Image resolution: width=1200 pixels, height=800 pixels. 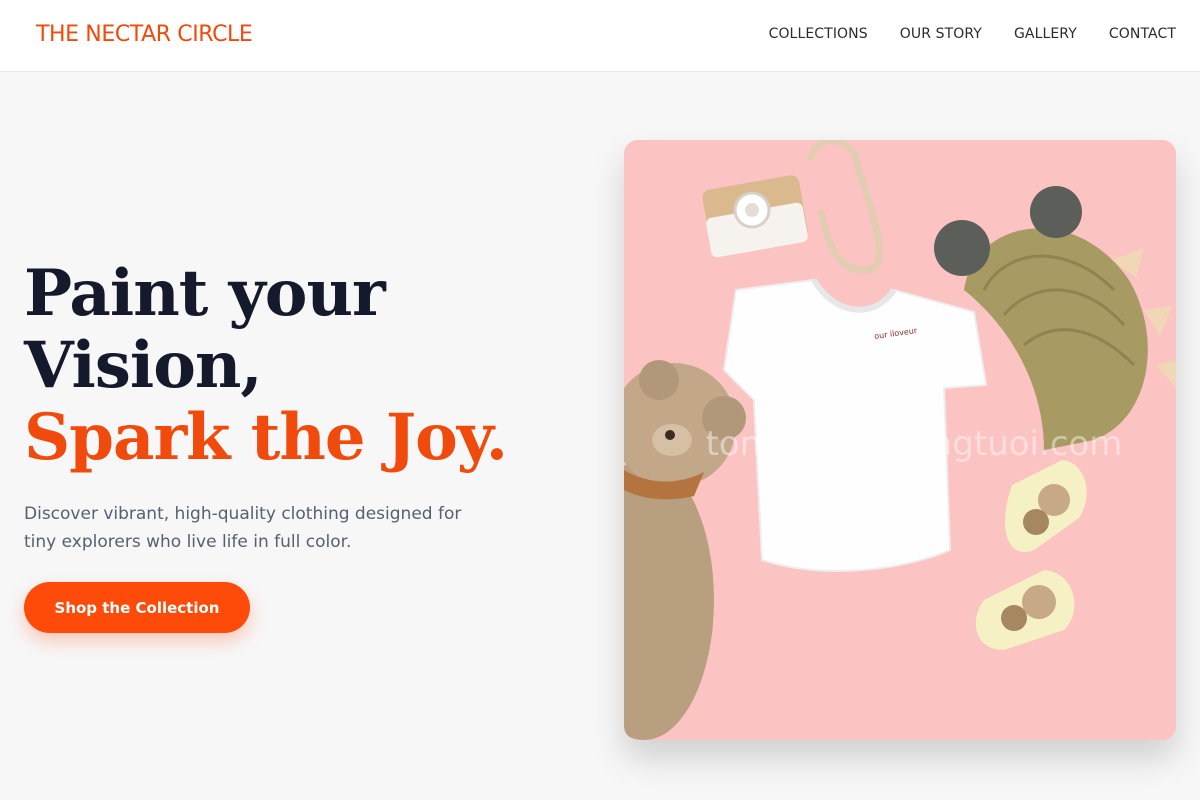 What do you see at coordinates (266, 365) in the screenshot?
I see `hero-title: Paint your Vision, Spark the Joy.` at bounding box center [266, 365].